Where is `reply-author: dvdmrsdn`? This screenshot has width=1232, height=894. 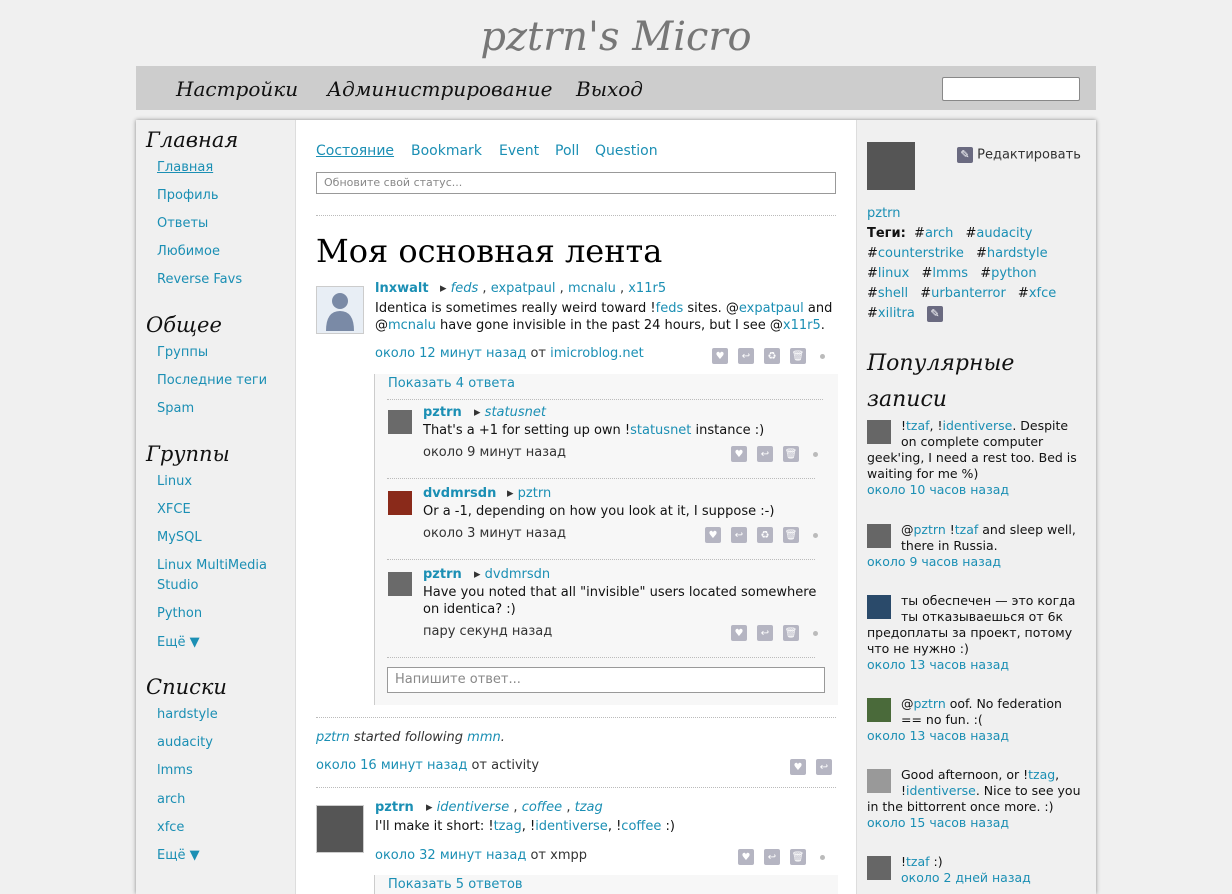
reply-author: dvdmrsdn is located at coordinates (459, 493).